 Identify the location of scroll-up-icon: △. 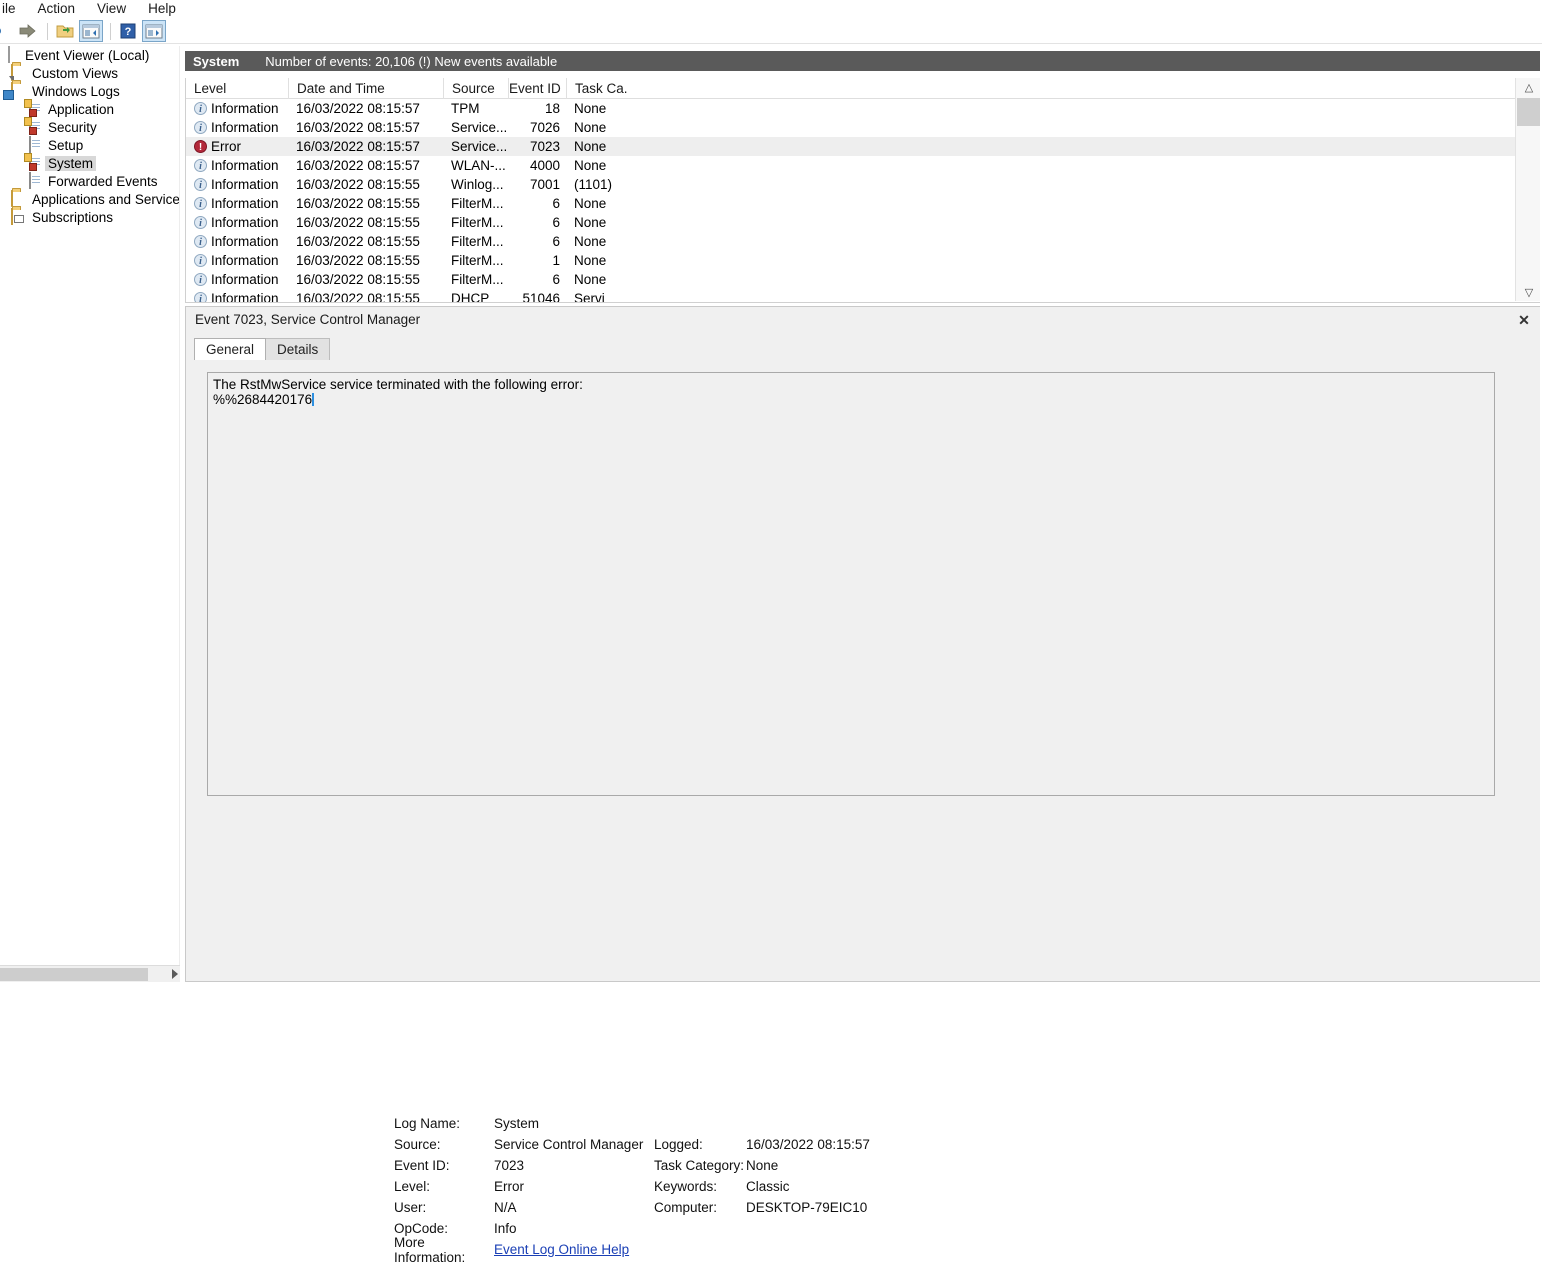
(1528, 87).